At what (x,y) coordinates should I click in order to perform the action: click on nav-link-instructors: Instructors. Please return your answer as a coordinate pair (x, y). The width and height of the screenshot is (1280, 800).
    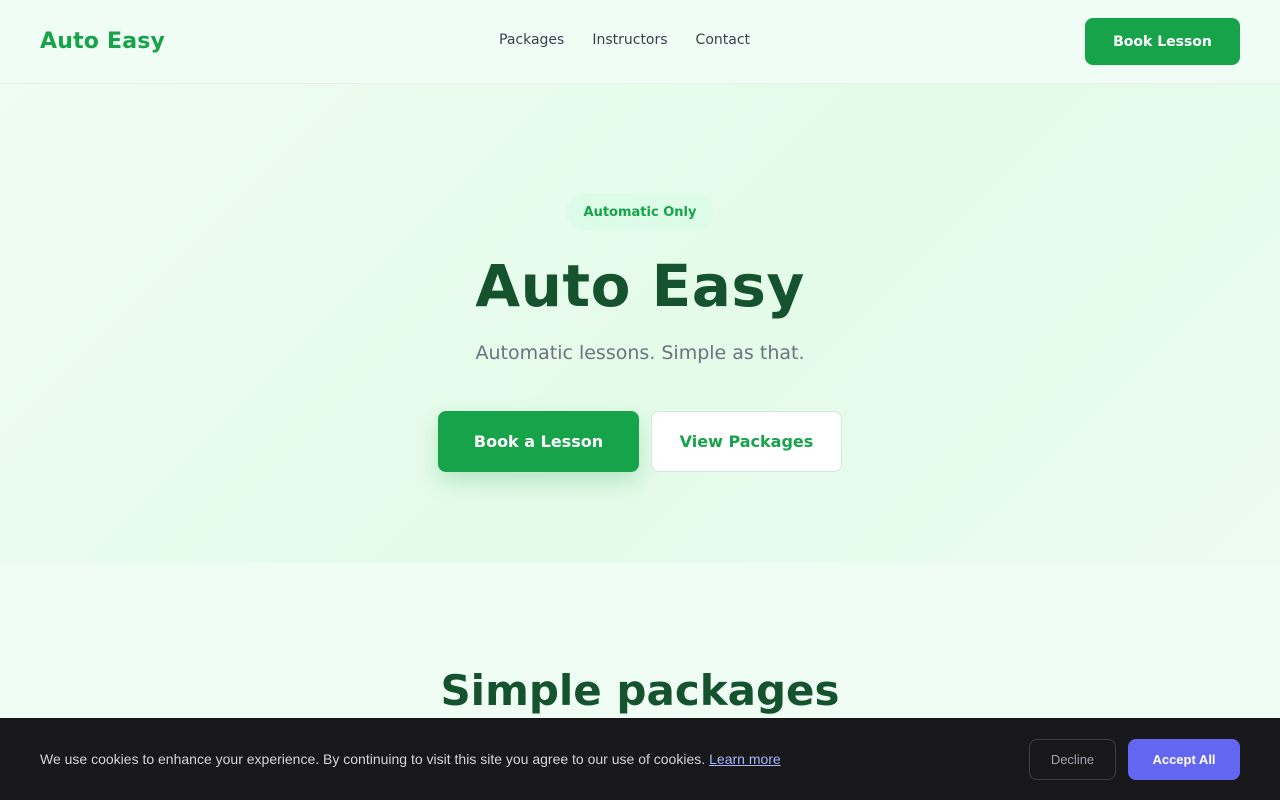
    Looking at the image, I should click on (629, 40).